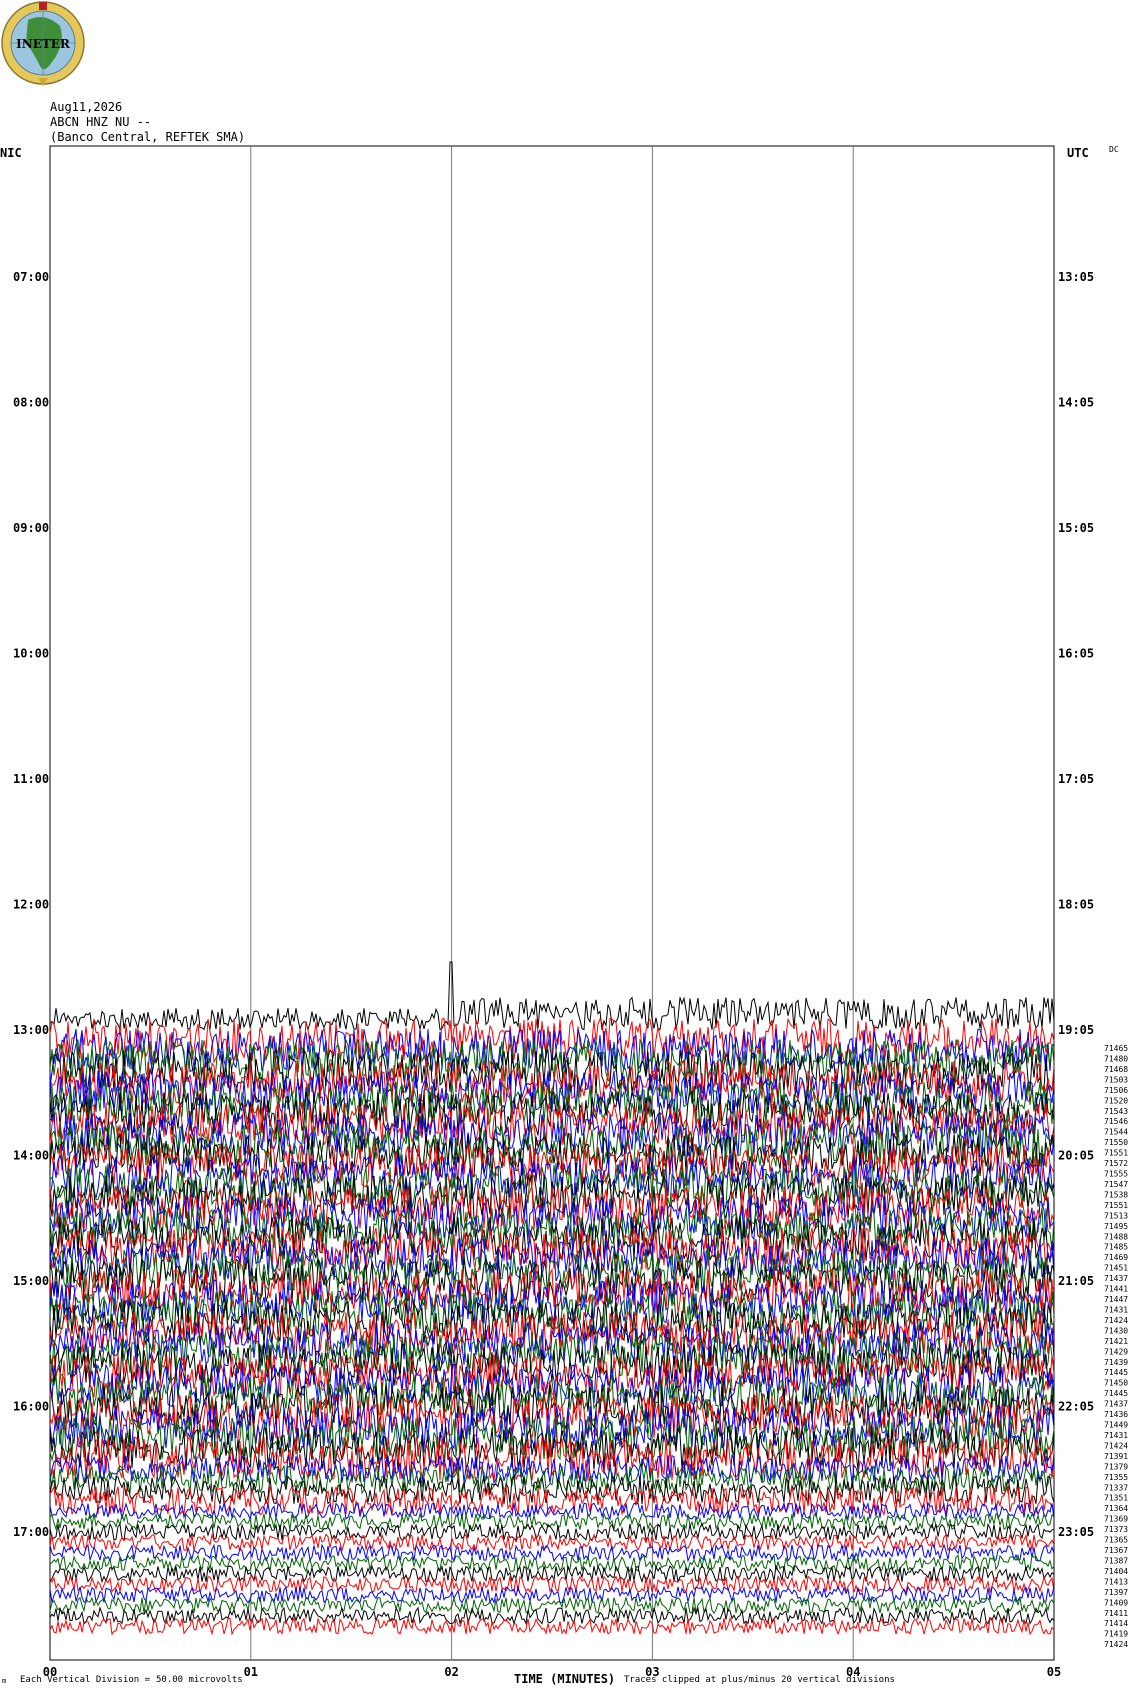 The image size is (1130, 1689). What do you see at coordinates (31, 1156) in the screenshot?
I see `left-hour-label: 14:00` at bounding box center [31, 1156].